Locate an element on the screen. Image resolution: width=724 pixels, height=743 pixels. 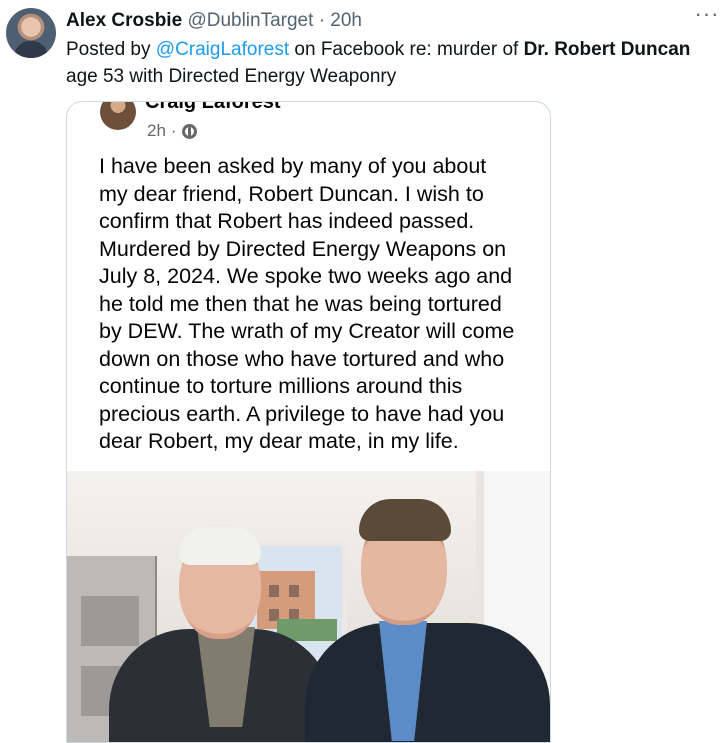
facebook-post-meta: 2h · is located at coordinates (172, 131).